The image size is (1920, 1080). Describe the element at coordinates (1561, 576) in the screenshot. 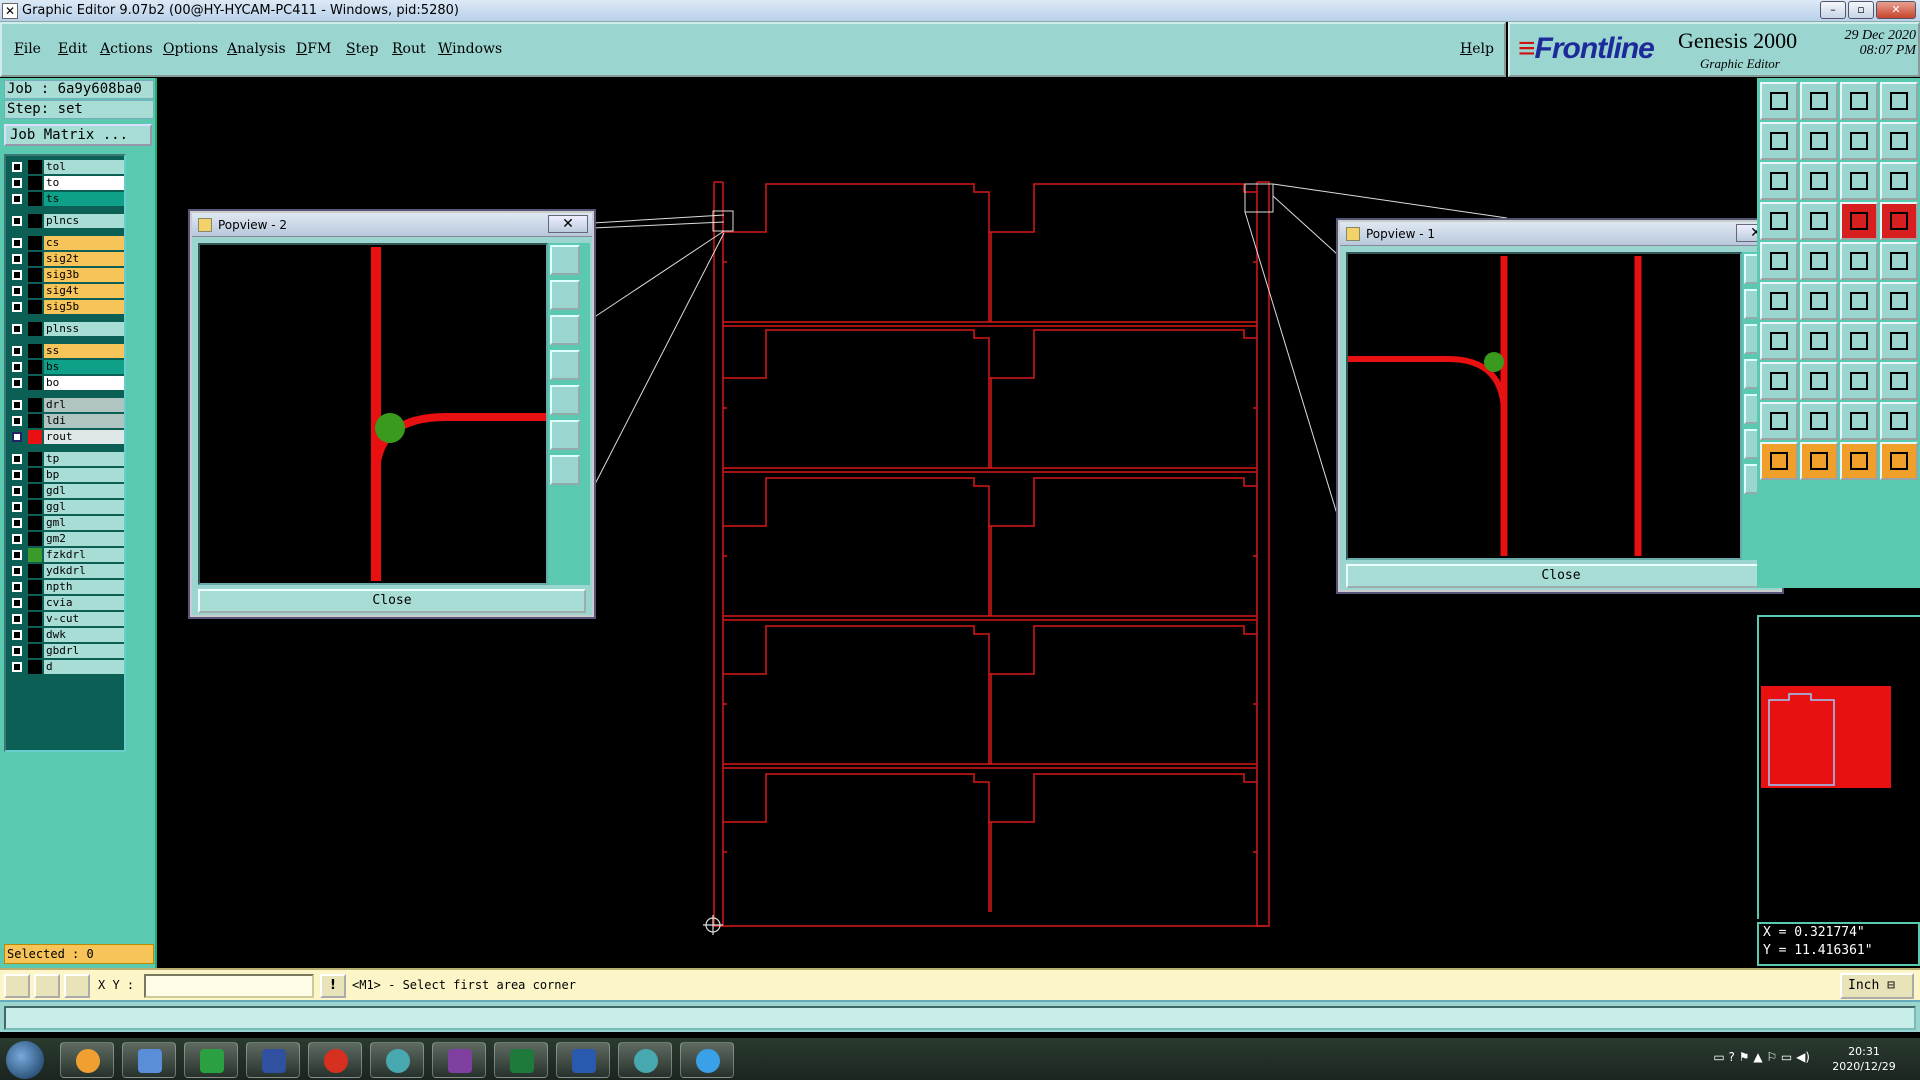

I see `popview-1-close-button: Close` at that location.